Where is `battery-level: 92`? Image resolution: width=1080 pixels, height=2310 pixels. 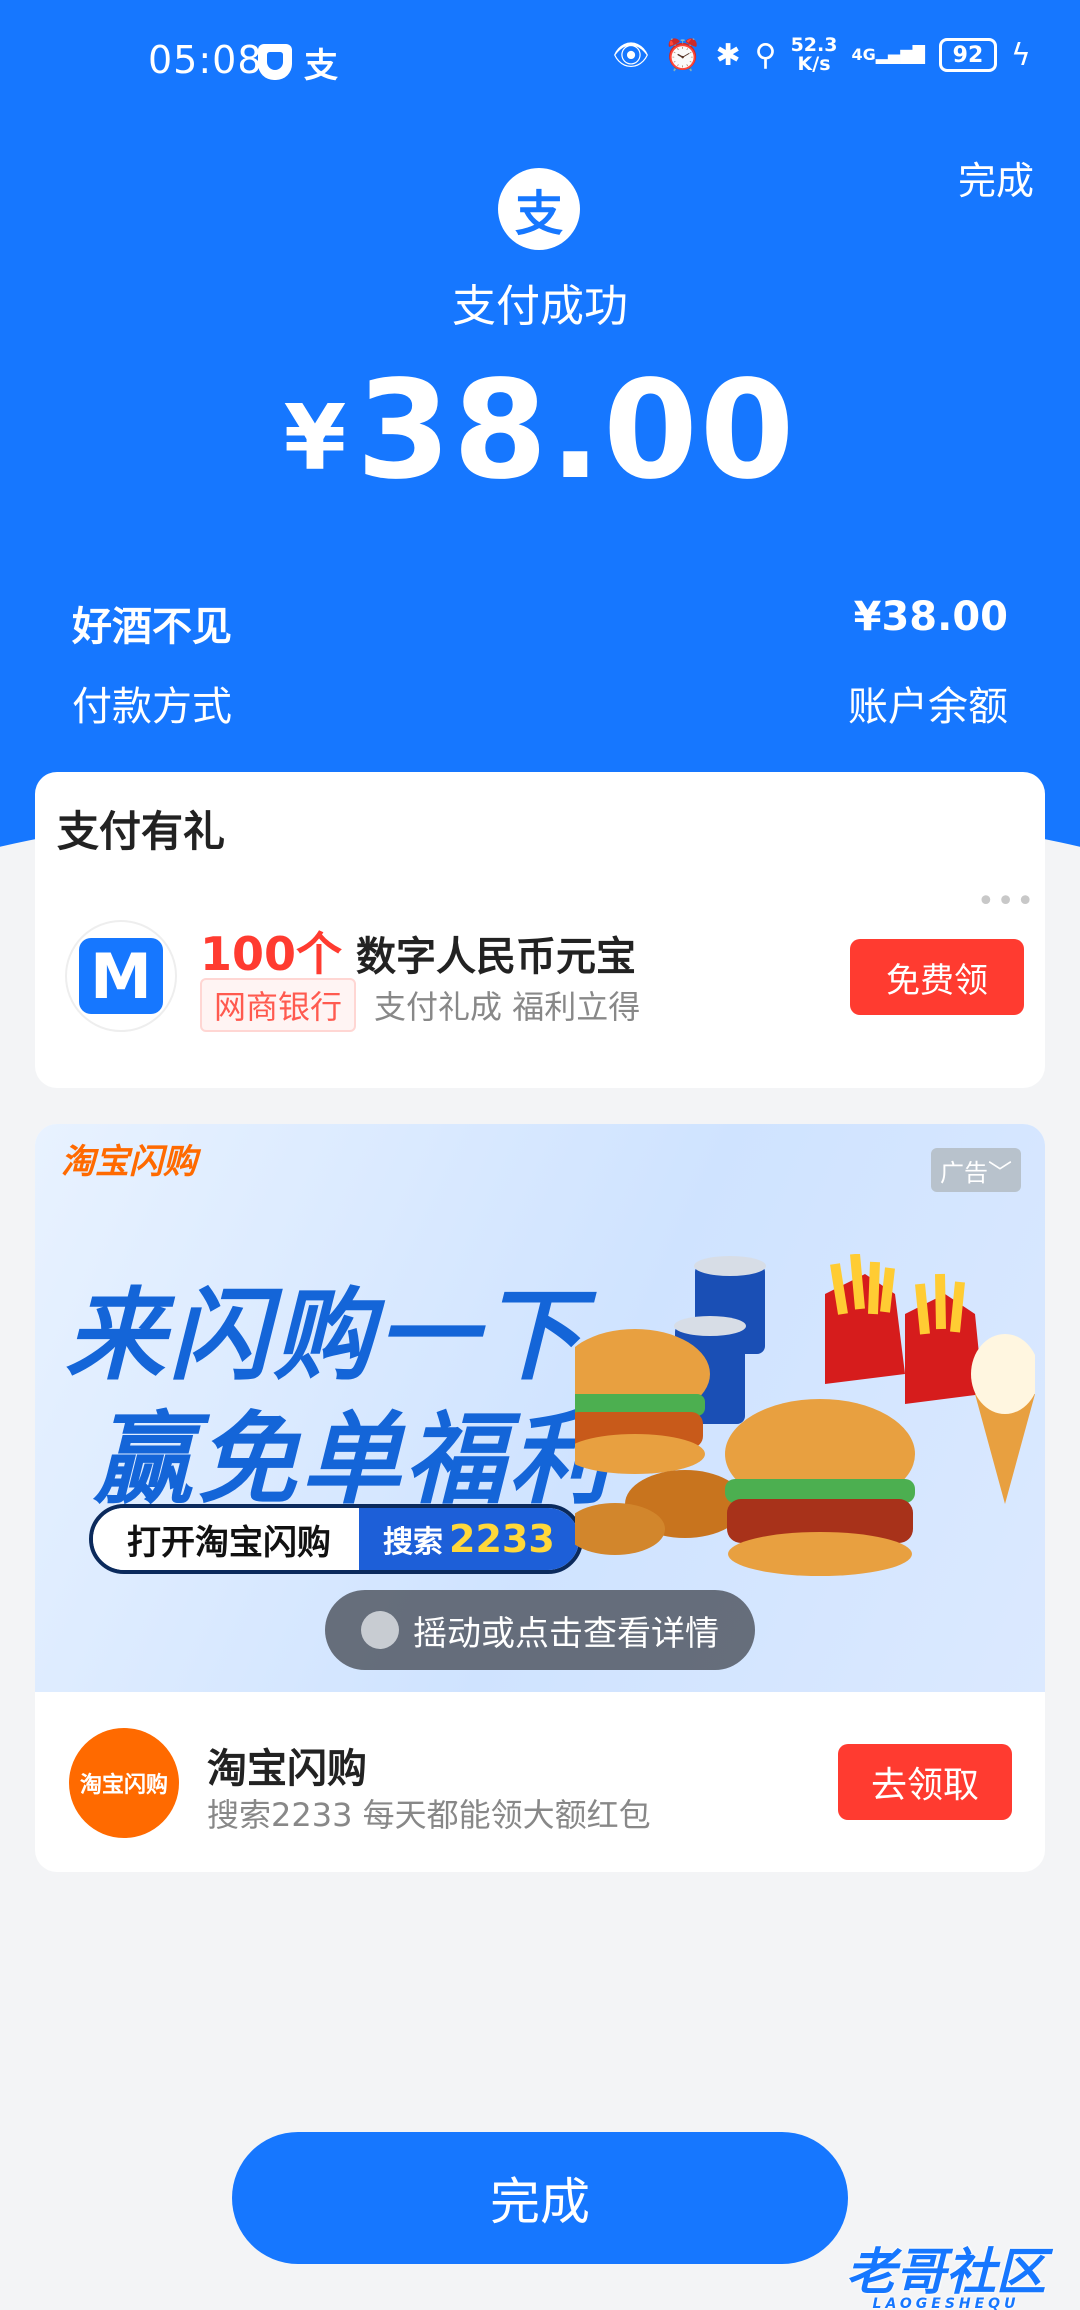 battery-level: 92 is located at coordinates (968, 55).